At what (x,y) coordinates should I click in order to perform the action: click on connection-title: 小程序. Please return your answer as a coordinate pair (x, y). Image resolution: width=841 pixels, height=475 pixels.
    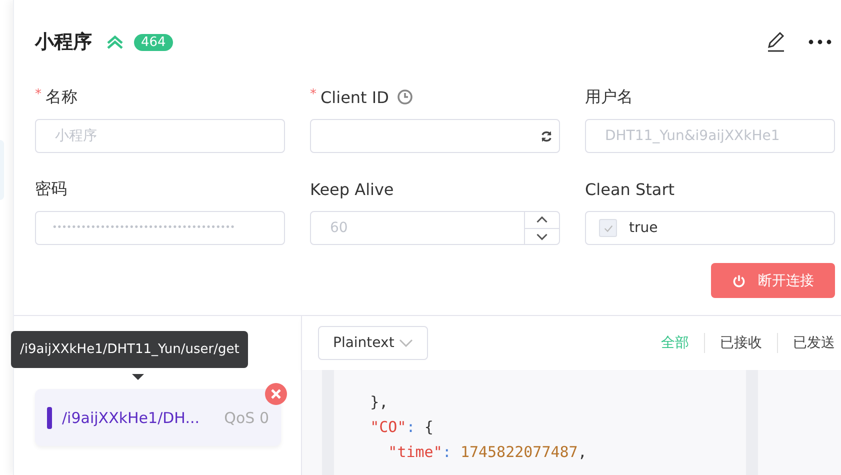
    Looking at the image, I should click on (63, 42).